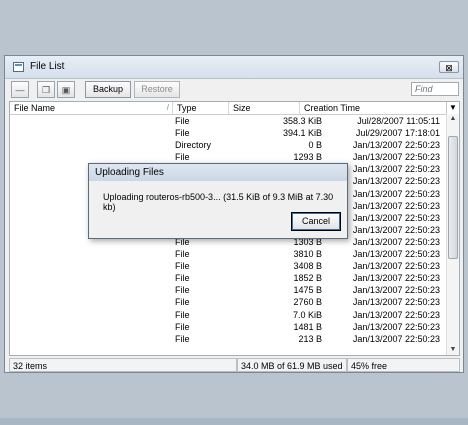 The height and width of the screenshot is (425, 468). Describe the element at coordinates (310, 338) in the screenshot. I see `file-size-cell: 213 B` at that location.